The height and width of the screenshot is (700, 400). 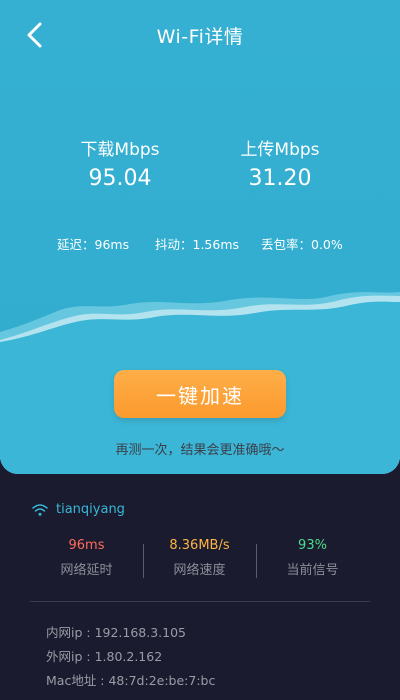 I want to click on mac-address: Mac地址 : 48:7d:2e:be:7:bc, so click(x=131, y=680).